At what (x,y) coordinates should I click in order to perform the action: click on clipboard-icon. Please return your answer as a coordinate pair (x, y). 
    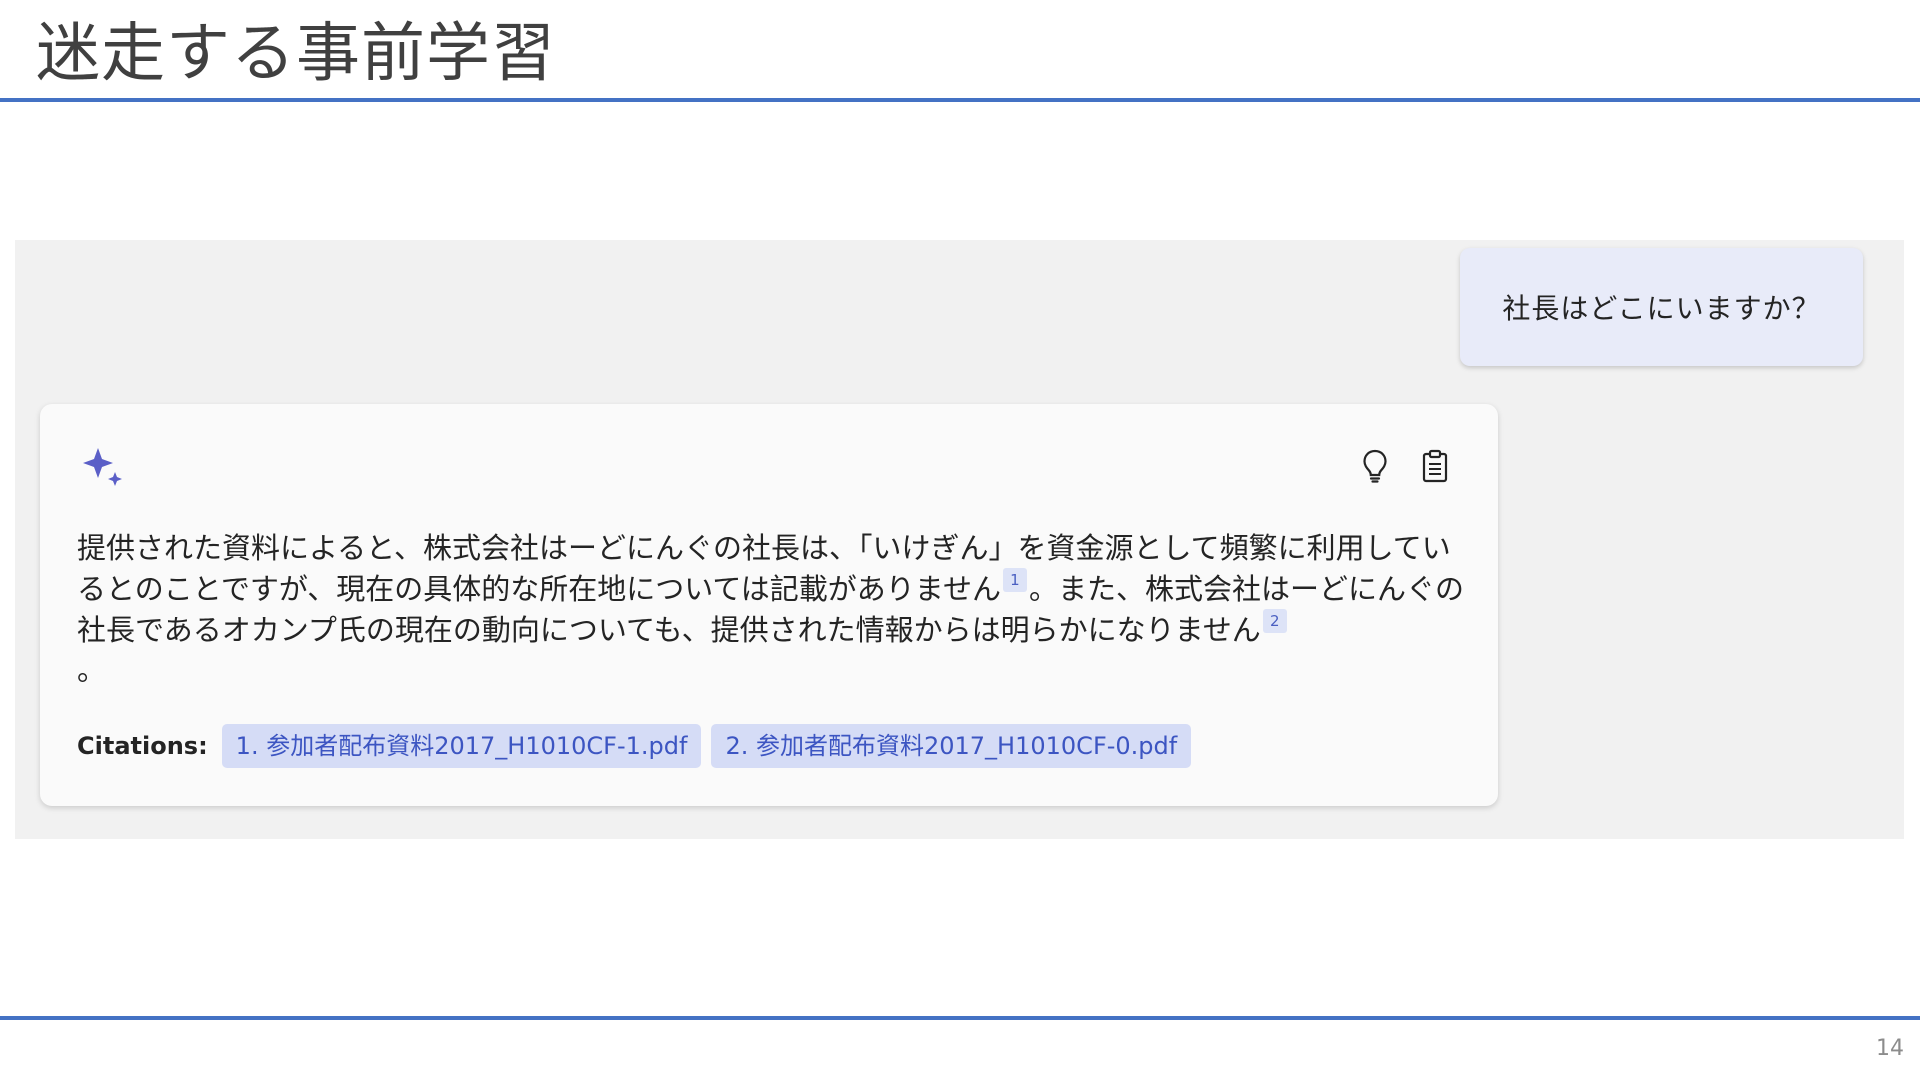
    Looking at the image, I should click on (1435, 466).